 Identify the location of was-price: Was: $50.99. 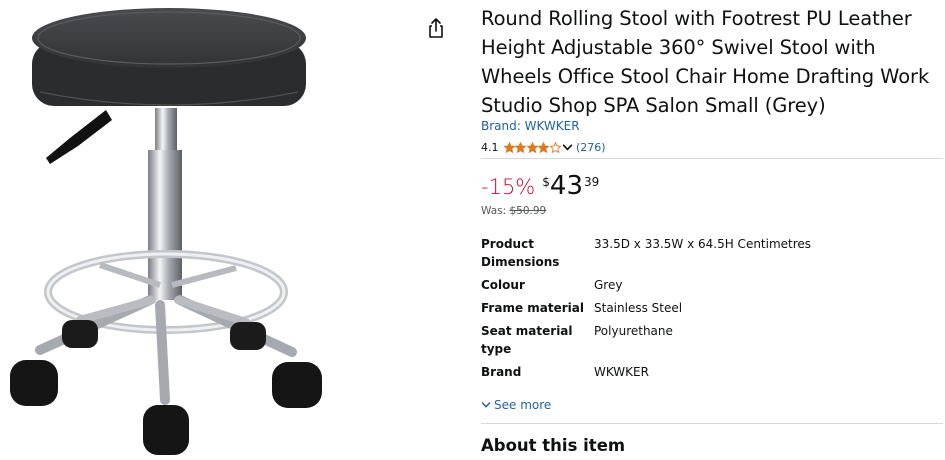
(513, 211).